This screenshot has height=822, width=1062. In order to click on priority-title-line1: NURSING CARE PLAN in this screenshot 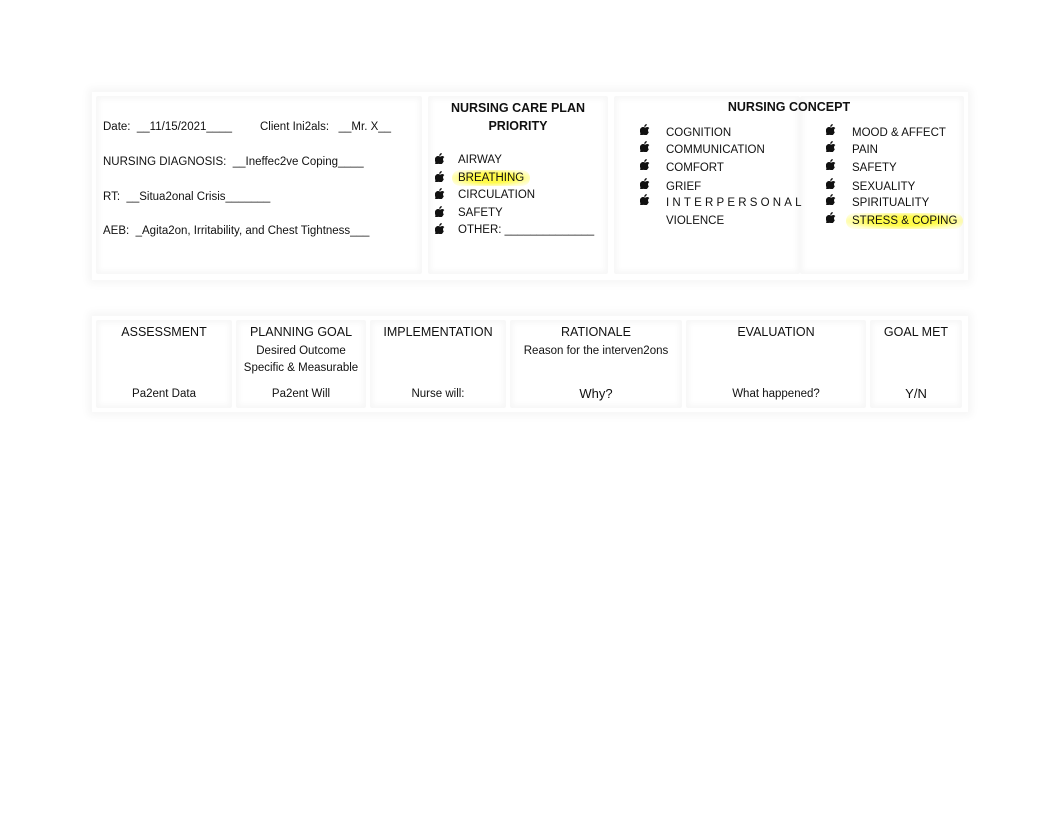, I will do `click(518, 108)`.